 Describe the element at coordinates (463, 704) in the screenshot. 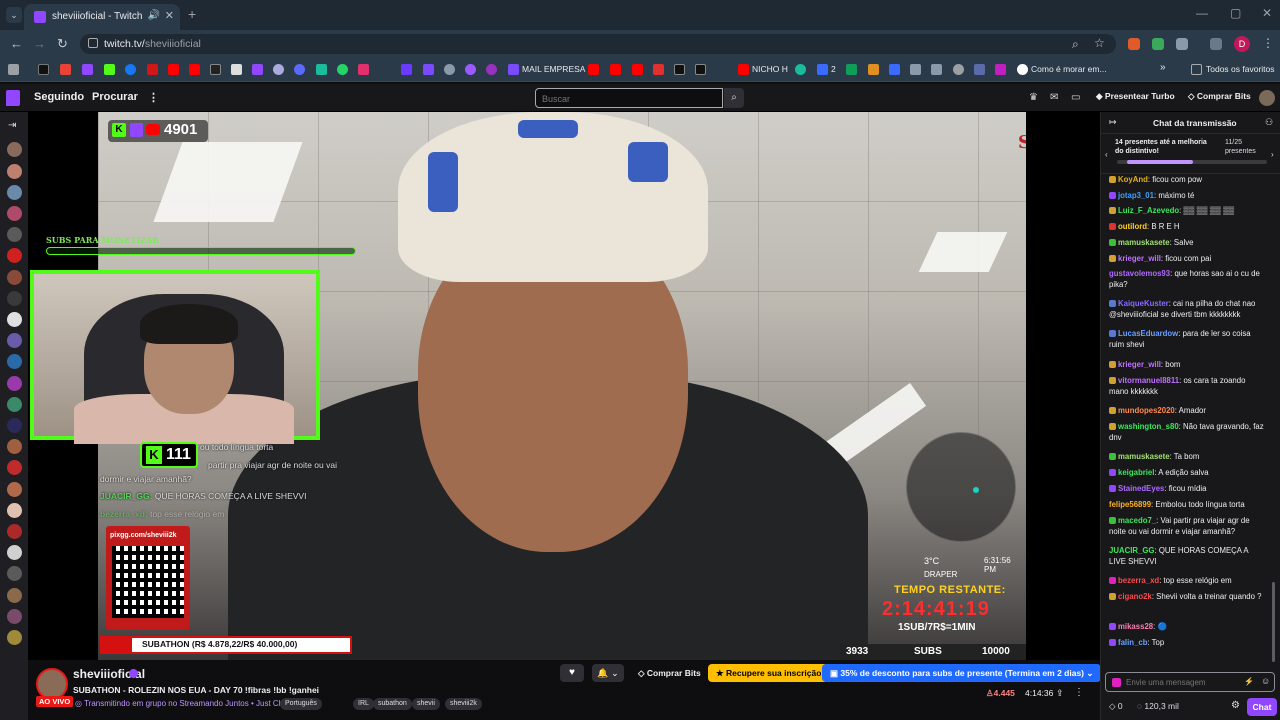

I see `stream-tag: sheviii2k` at that location.